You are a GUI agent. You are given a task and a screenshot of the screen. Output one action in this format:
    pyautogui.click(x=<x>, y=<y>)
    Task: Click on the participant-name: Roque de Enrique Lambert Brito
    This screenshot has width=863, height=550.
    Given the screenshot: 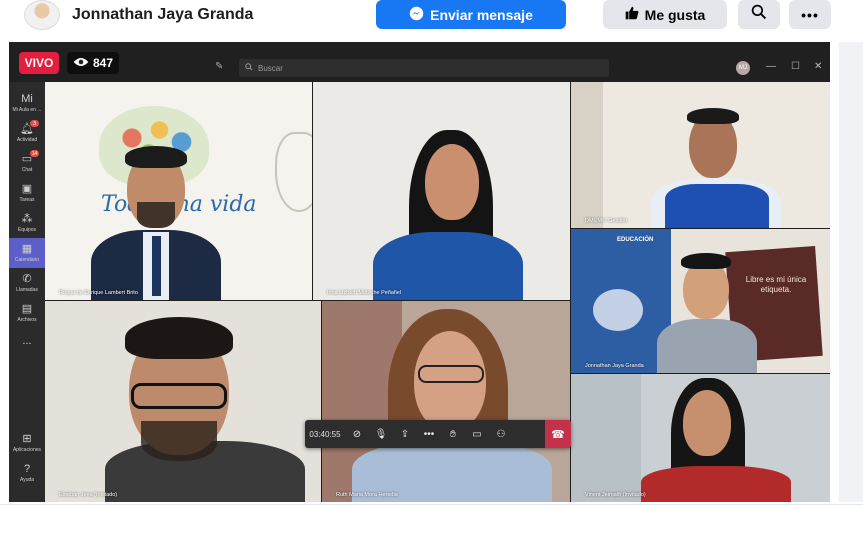 What is the action you would take?
    pyautogui.click(x=98, y=293)
    